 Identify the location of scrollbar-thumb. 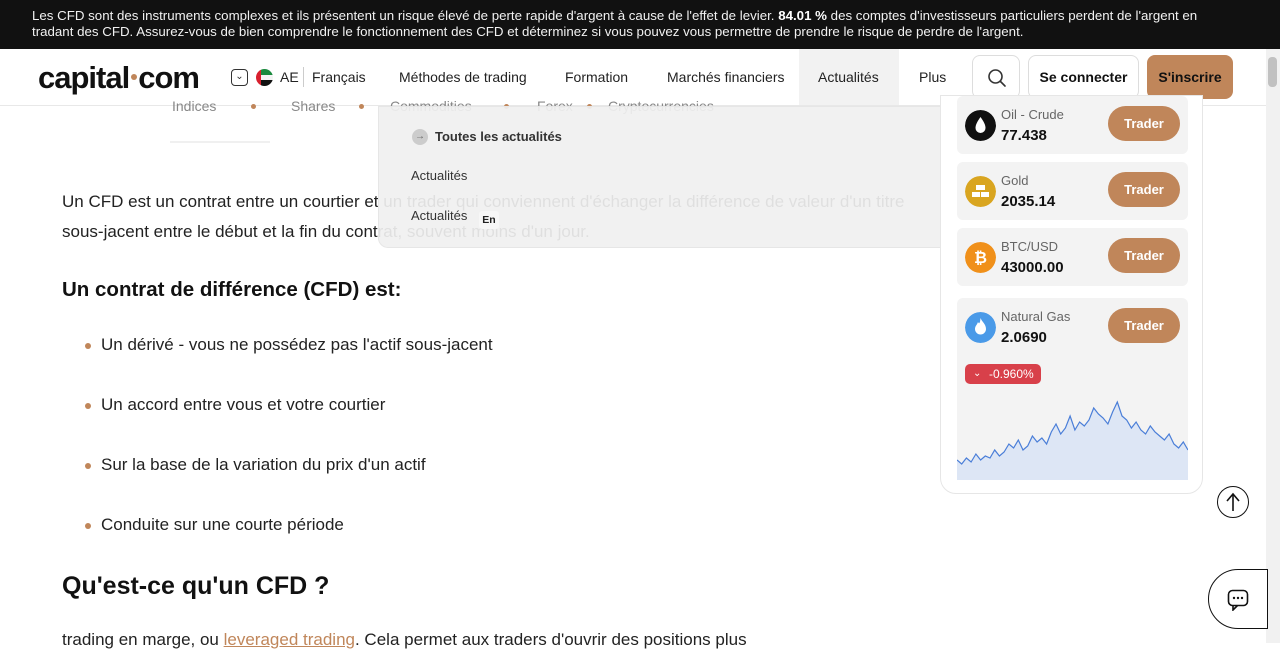
(1272, 72).